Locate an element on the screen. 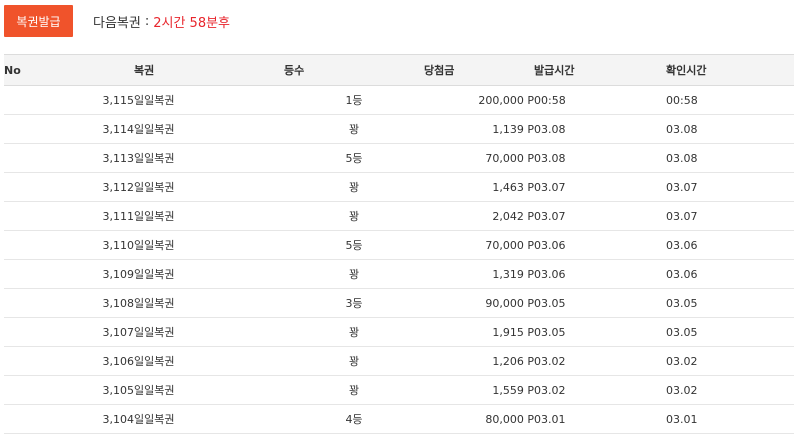  table-row: 3,108 일일복권 3등 90,000 P 03.05 03.05 is located at coordinates (399, 303).